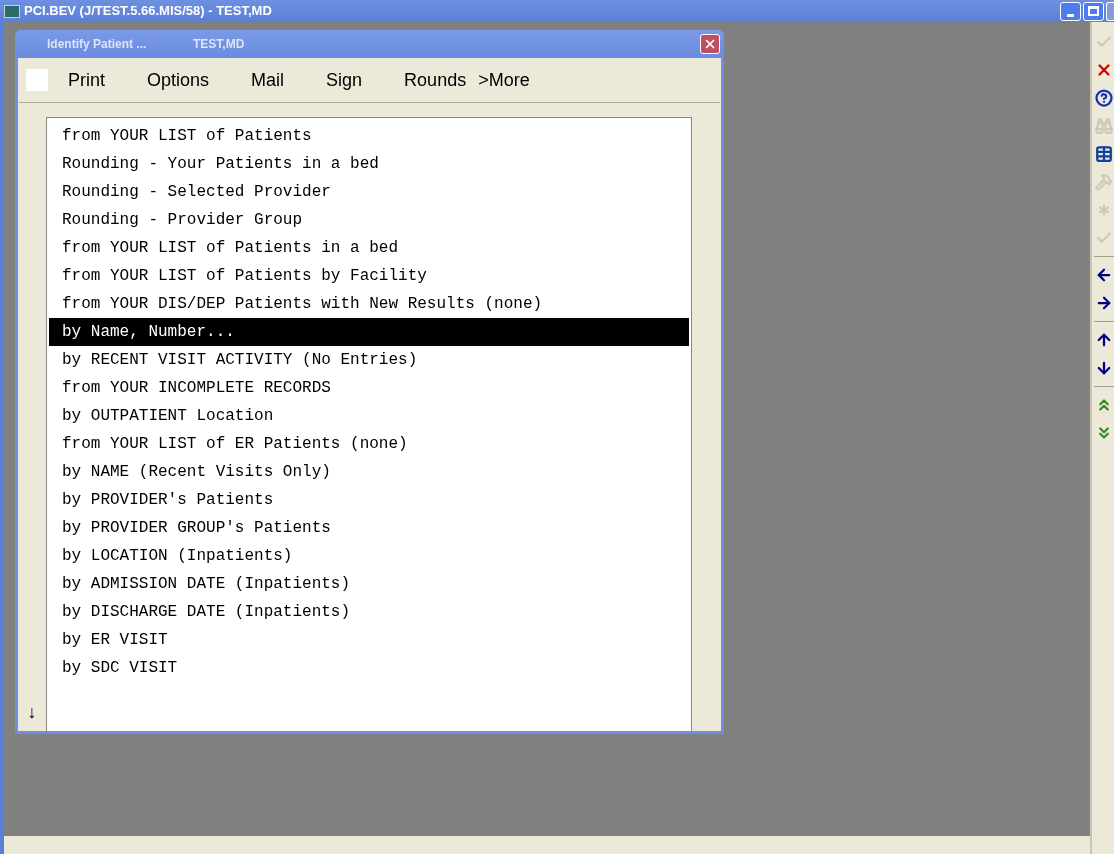  Describe the element at coordinates (369, 500) in the screenshot. I see `list-item: by PROVIDER's Patients` at that location.